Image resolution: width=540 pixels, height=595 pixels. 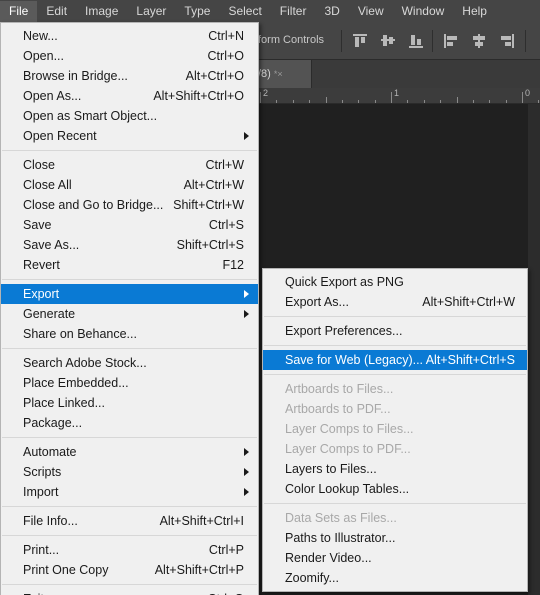 I want to click on menubar-item-window: Window, so click(x=423, y=11).